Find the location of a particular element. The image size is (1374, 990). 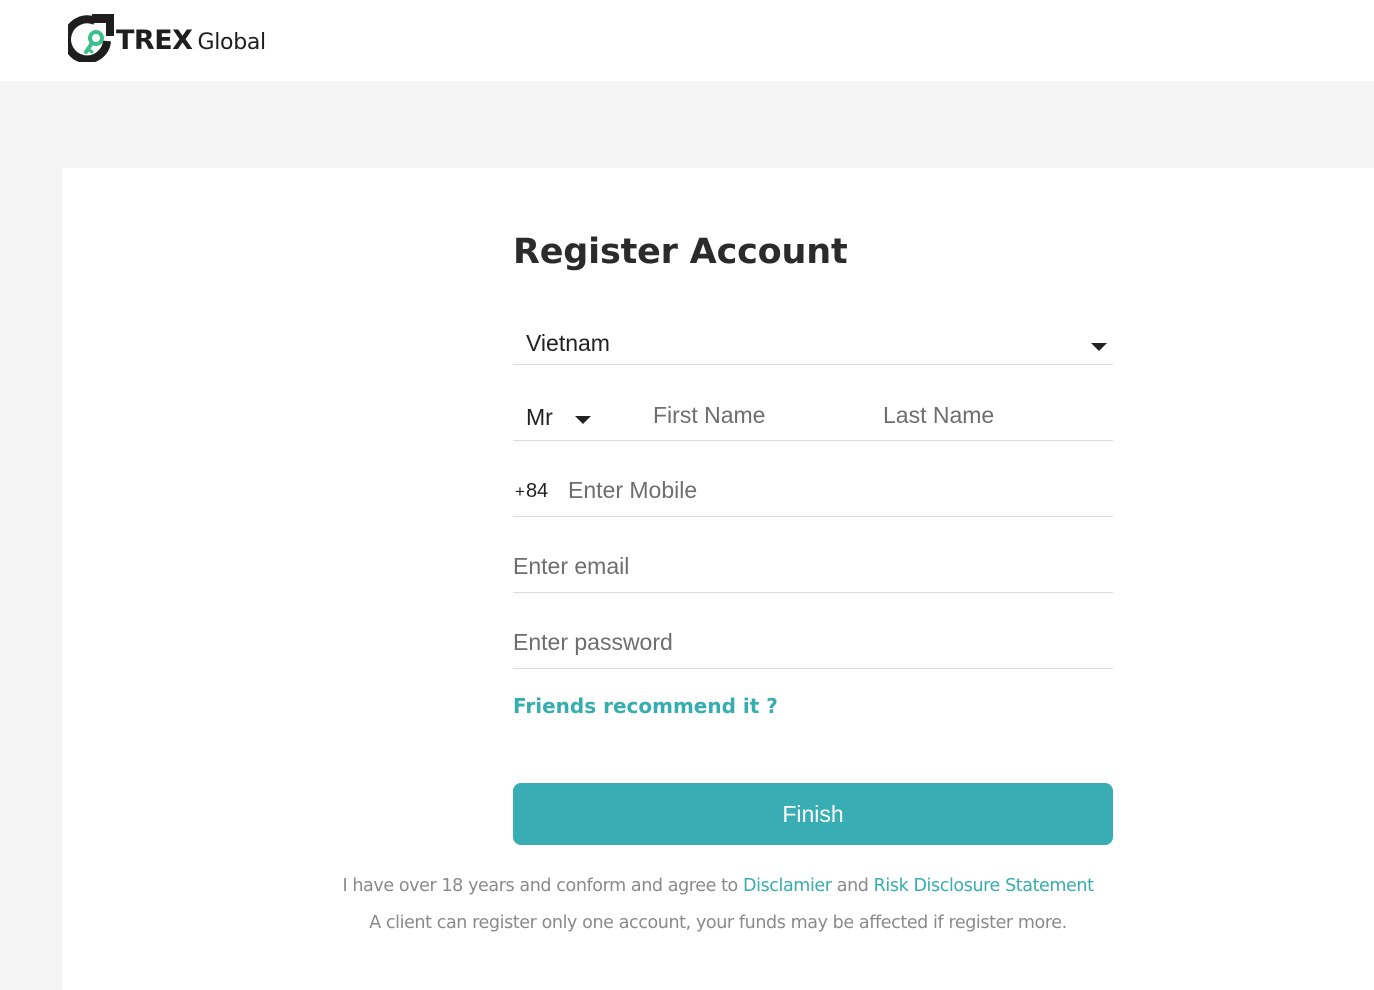

terms-and: and is located at coordinates (852, 886).